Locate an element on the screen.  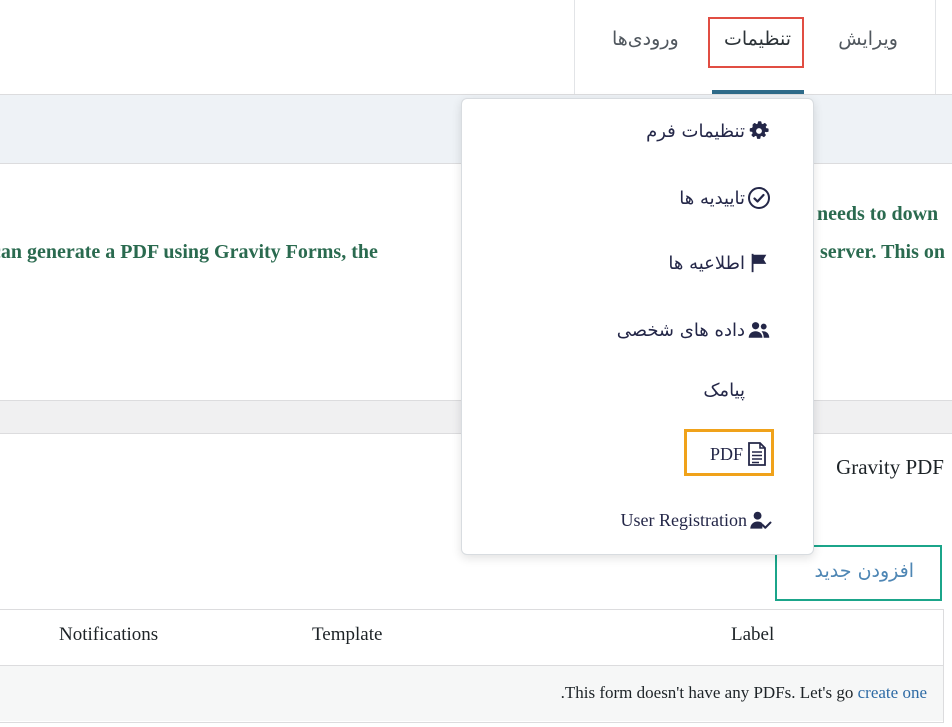
add-new-label: افزودن جدید is located at coordinates (864, 571).